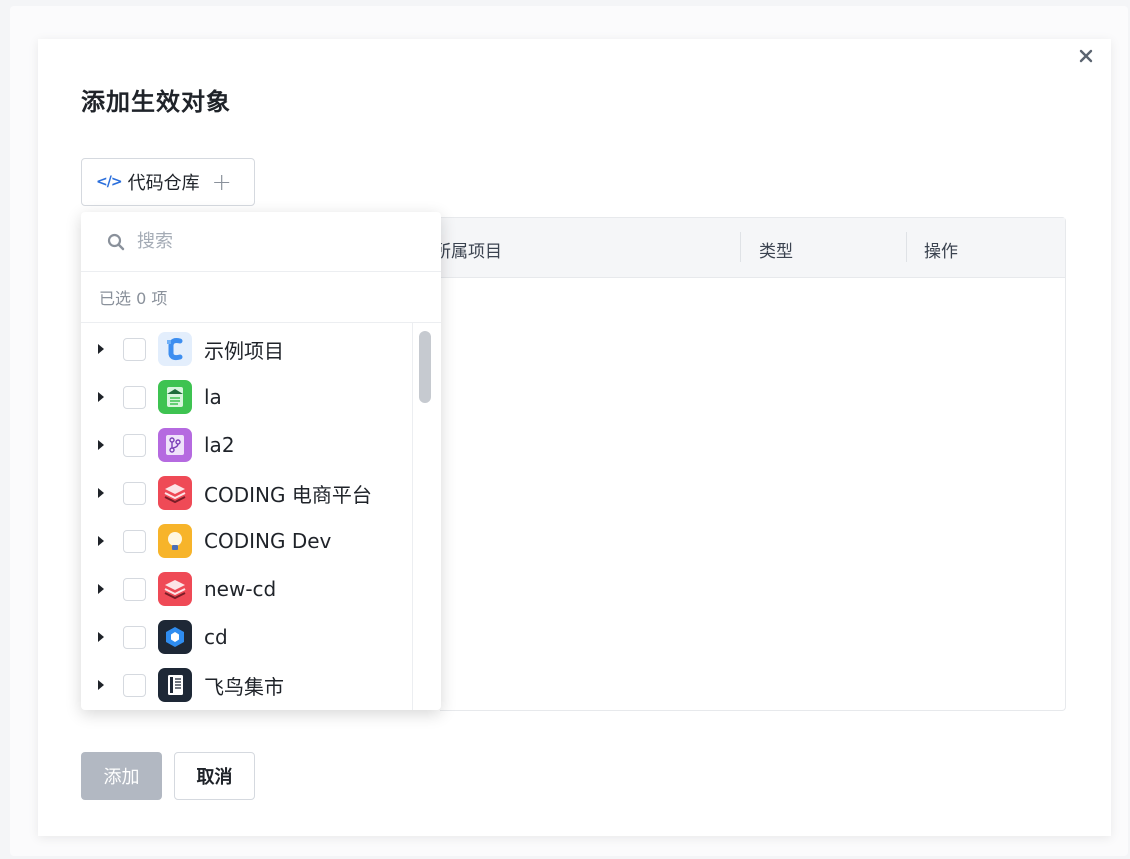  What do you see at coordinates (941, 252) in the screenshot?
I see `column-header-actions: 操作` at bounding box center [941, 252].